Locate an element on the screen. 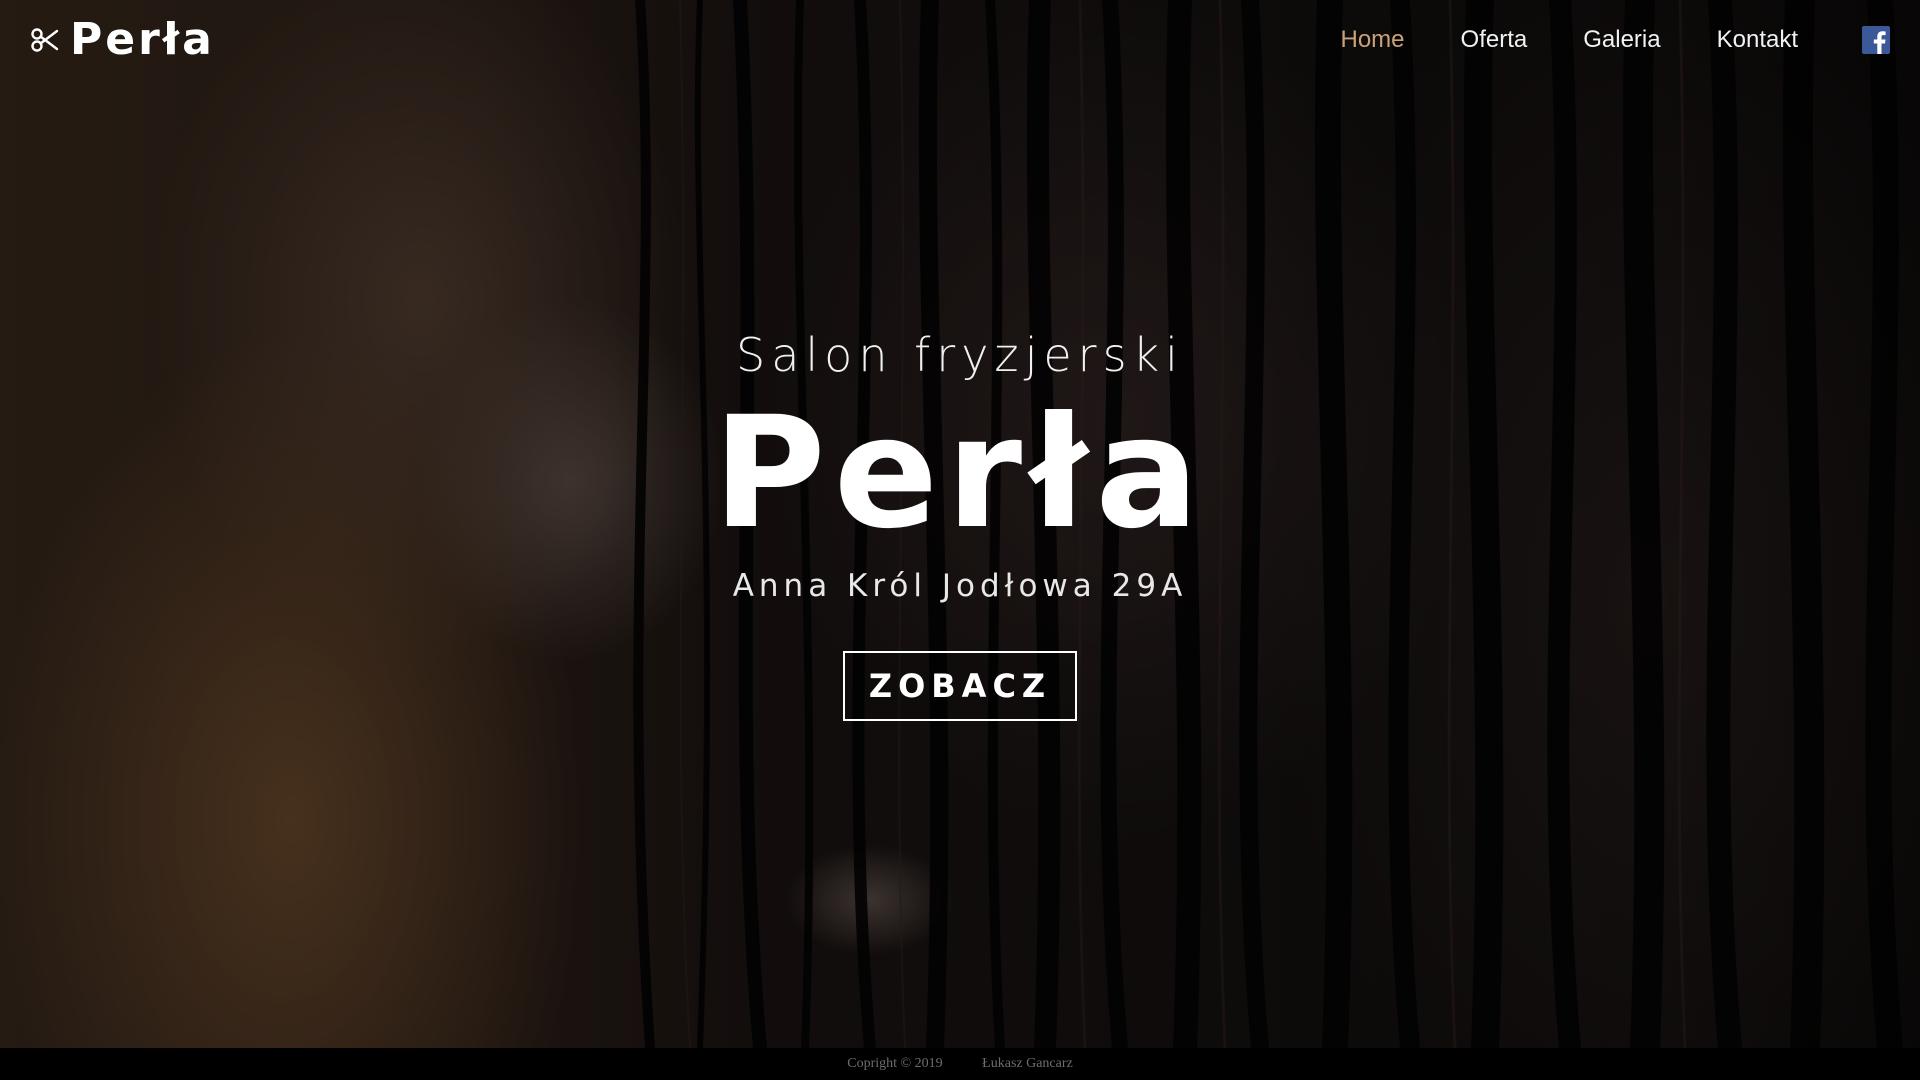 This screenshot has width=1920, height=1080. footer-author: Łukasz Gancarz is located at coordinates (1027, 1063).